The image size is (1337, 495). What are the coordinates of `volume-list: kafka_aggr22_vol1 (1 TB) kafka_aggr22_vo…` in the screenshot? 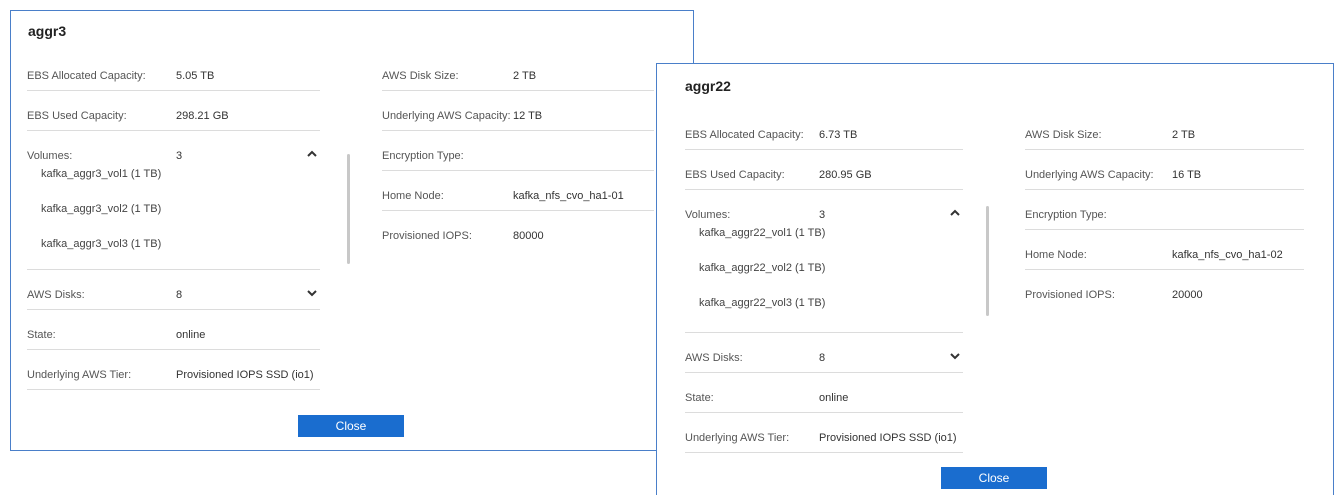 It's located at (829, 279).